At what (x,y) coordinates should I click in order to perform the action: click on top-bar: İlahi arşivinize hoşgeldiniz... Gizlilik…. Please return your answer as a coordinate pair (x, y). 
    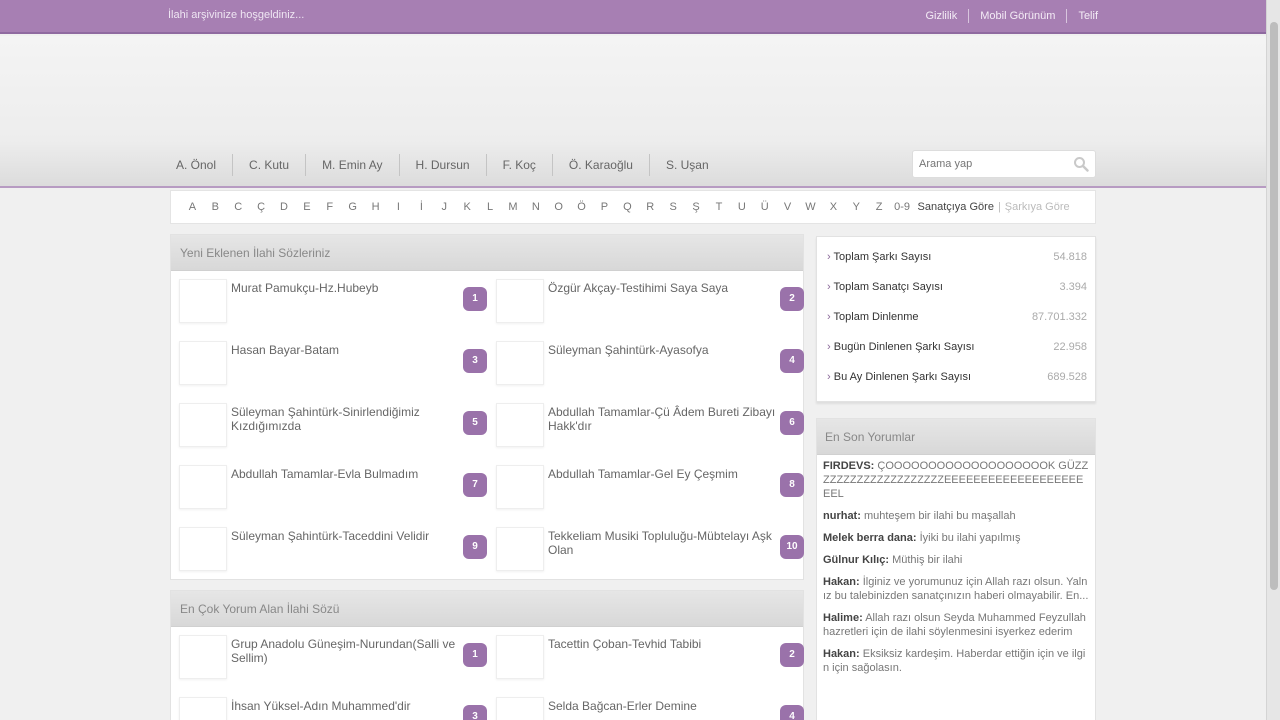
    Looking at the image, I should click on (633, 17).